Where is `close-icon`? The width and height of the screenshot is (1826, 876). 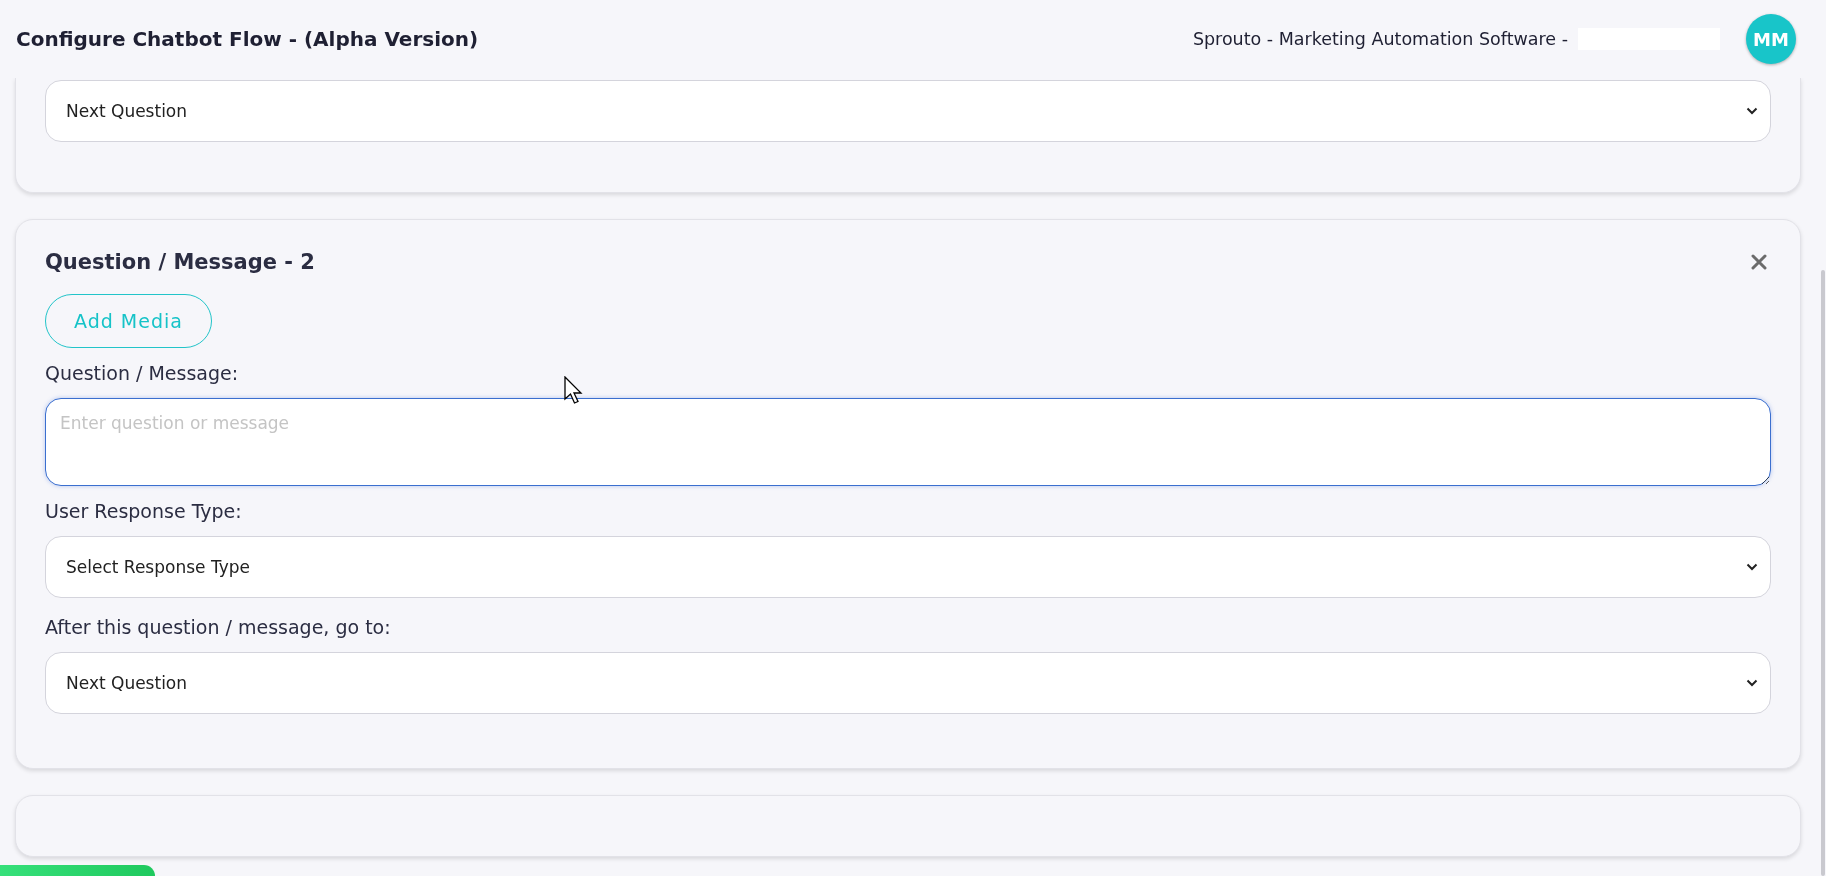 close-icon is located at coordinates (1759, 262).